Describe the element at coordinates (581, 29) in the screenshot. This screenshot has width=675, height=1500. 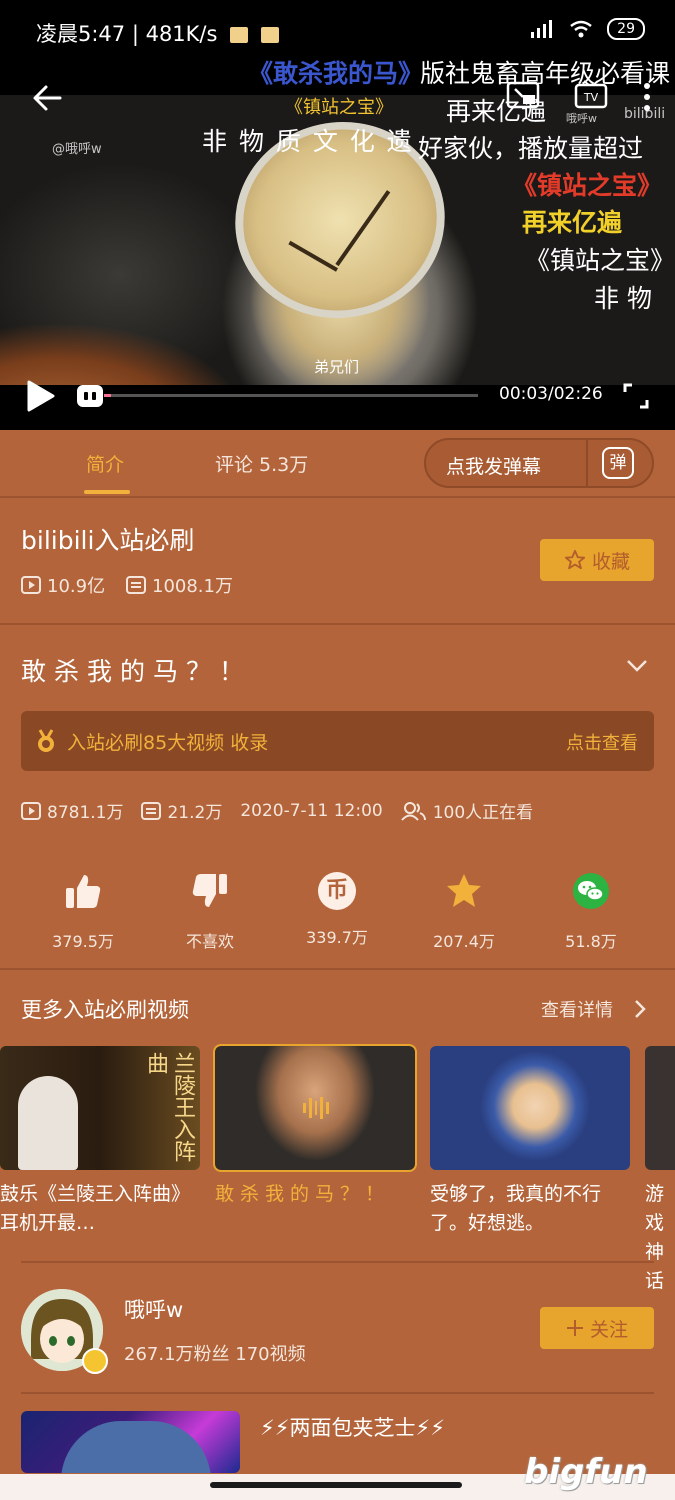
I see `wifi-icon` at that location.